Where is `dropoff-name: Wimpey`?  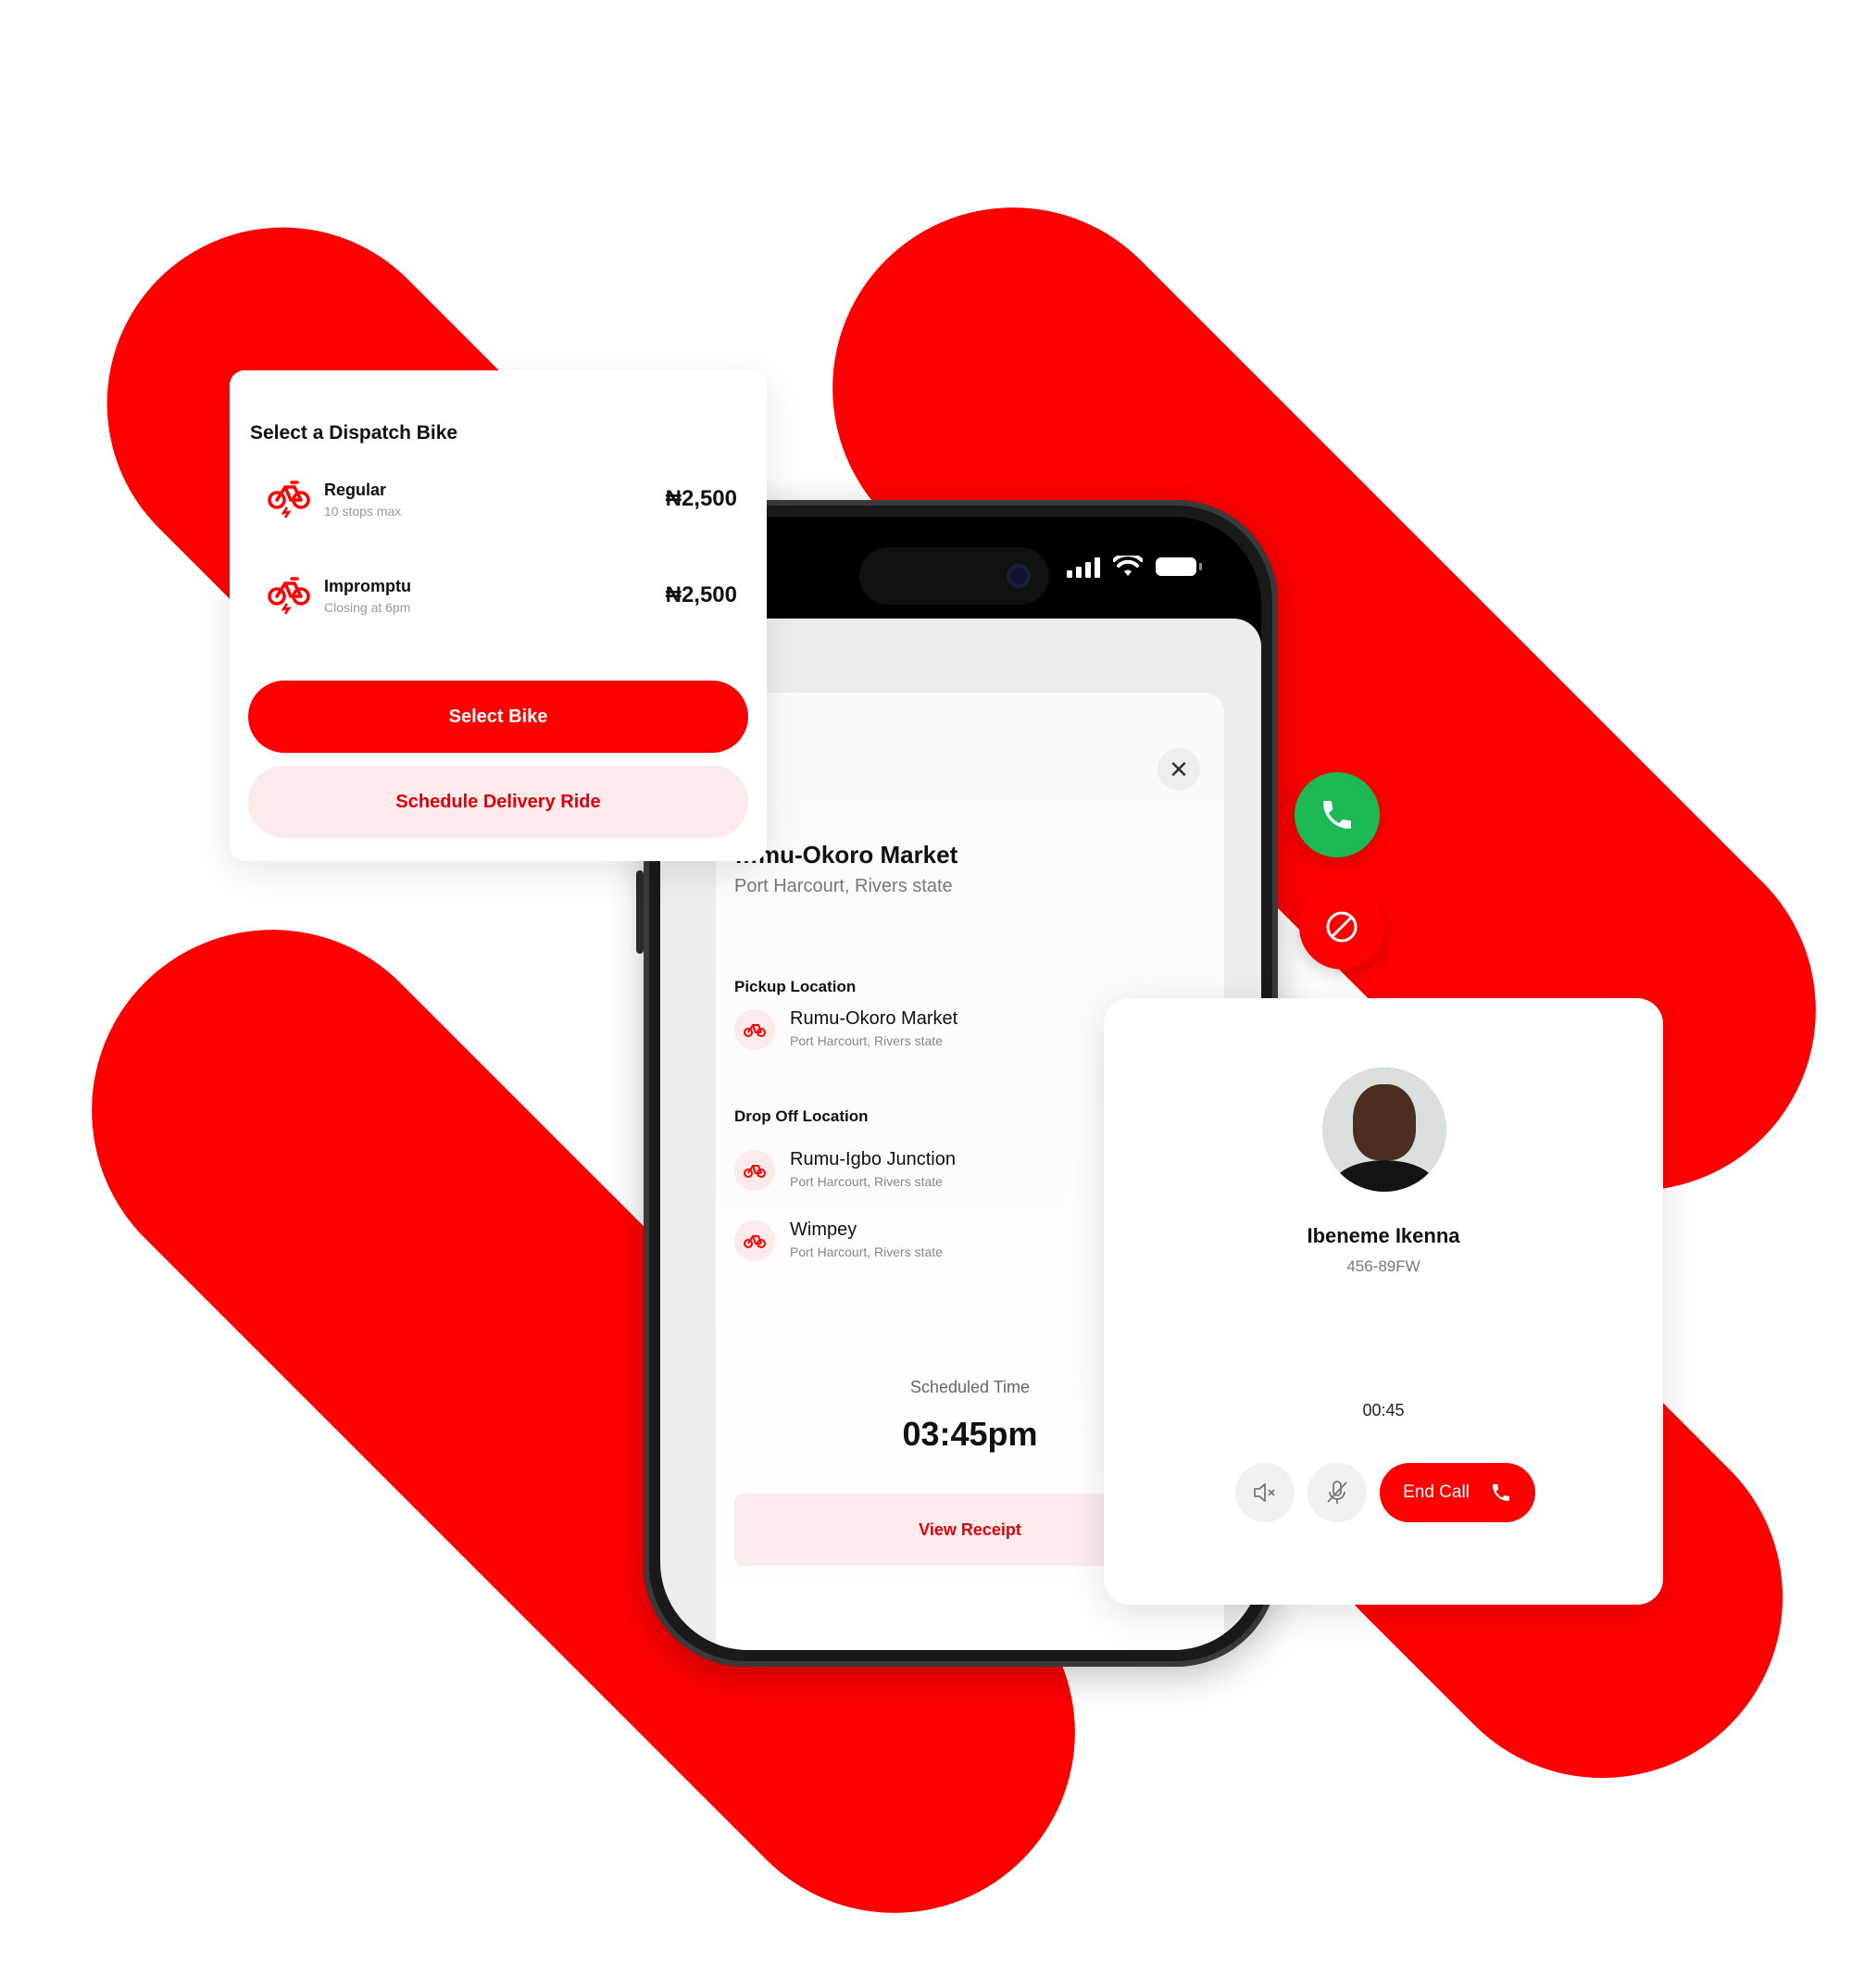 dropoff-name: Wimpey is located at coordinates (823, 1229).